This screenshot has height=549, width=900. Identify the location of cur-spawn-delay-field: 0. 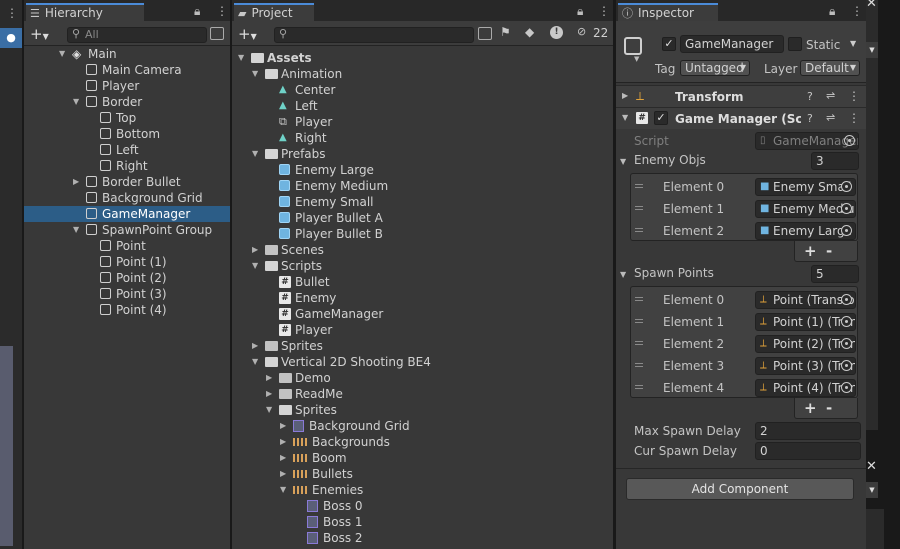
(808, 451).